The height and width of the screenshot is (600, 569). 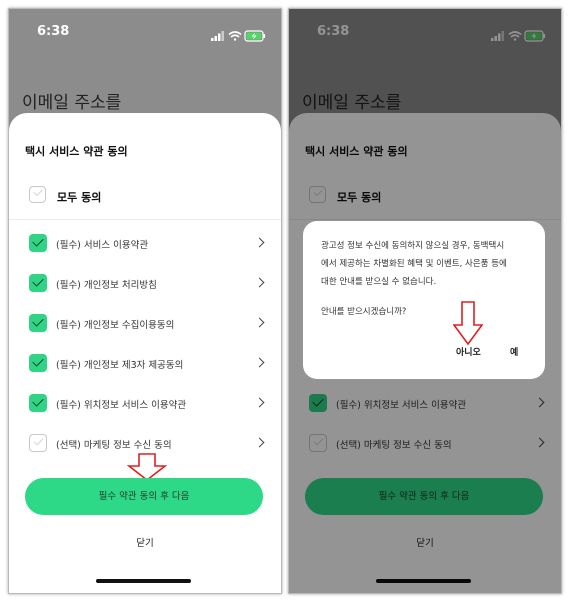 I want to click on divider, so click(x=145, y=219).